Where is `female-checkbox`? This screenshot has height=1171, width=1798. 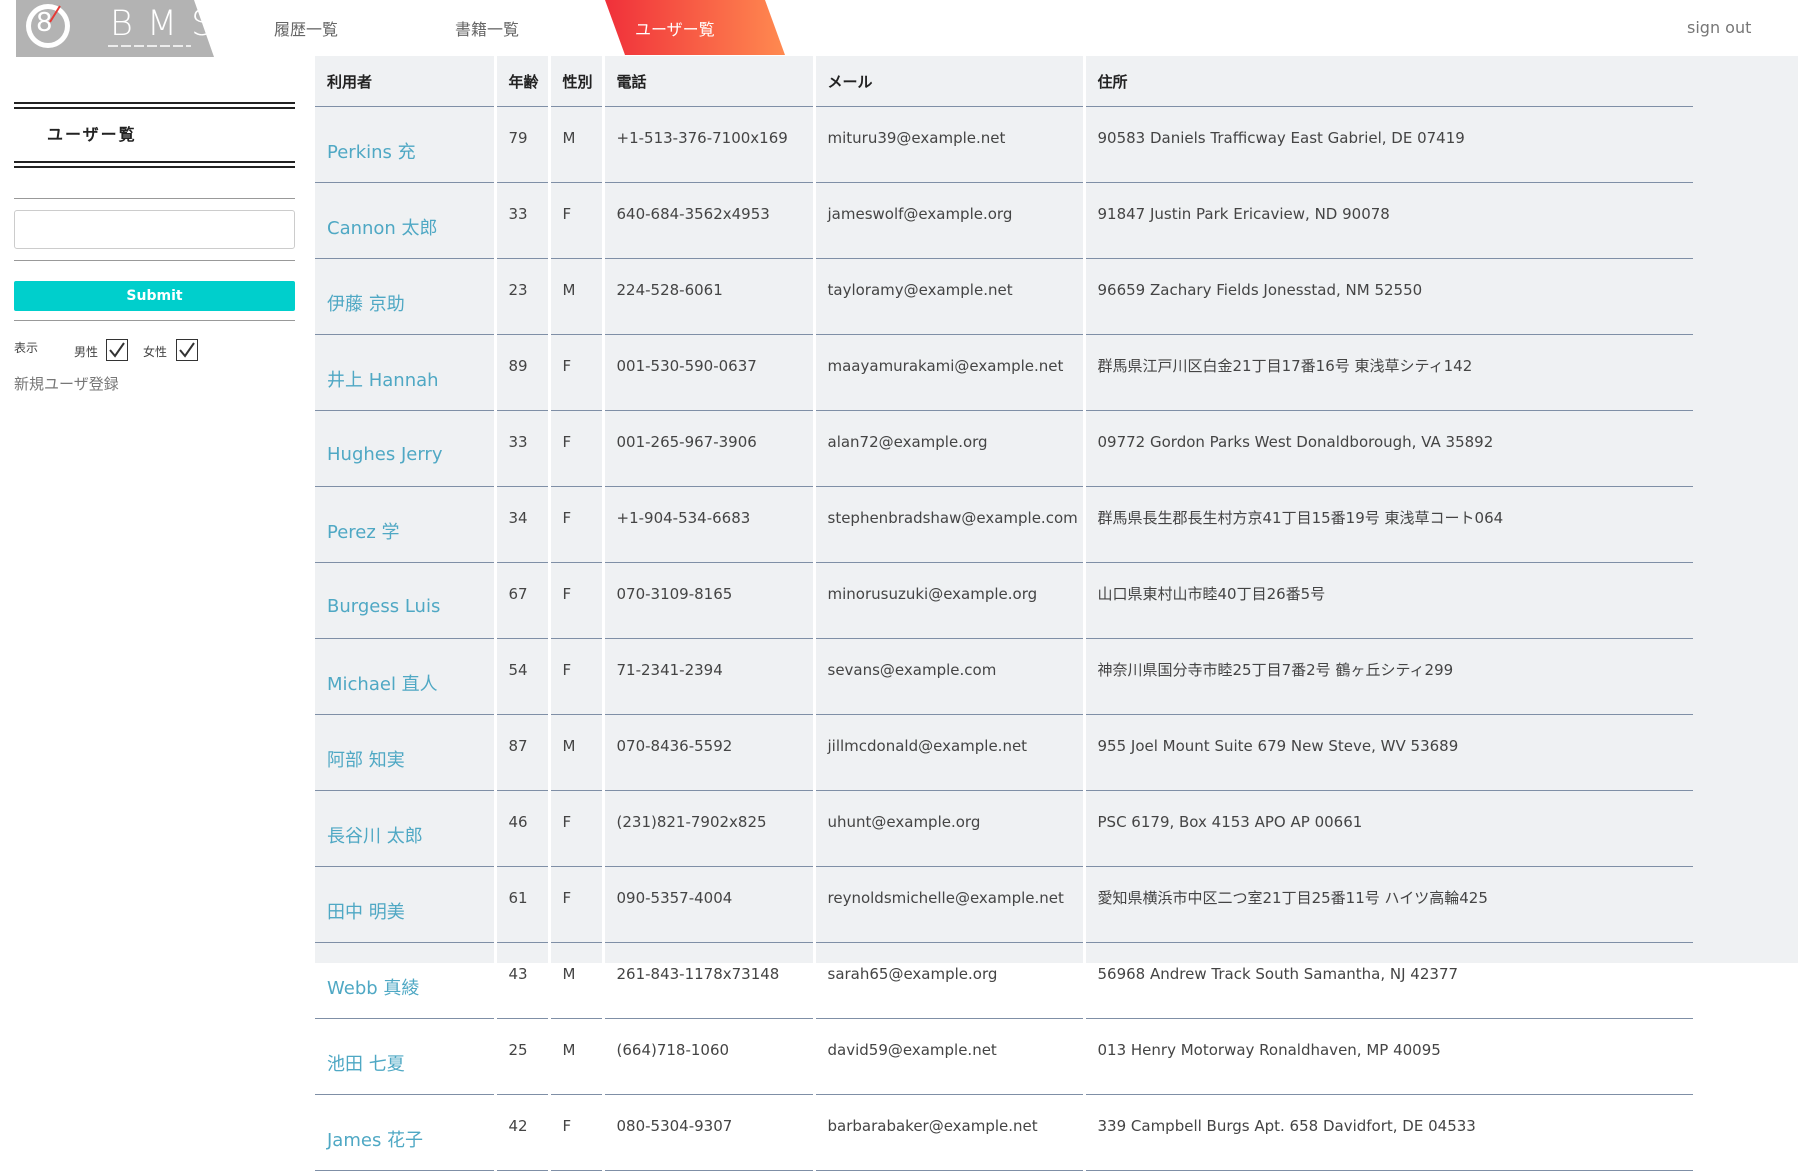 female-checkbox is located at coordinates (187, 350).